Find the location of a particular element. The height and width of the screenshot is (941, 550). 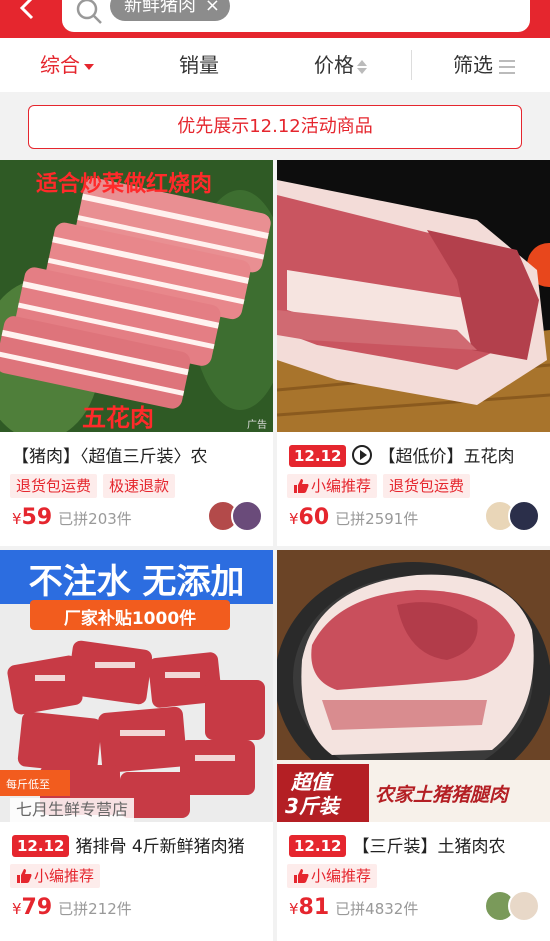

promo-banner: 优先展示12.12活动商品 is located at coordinates (275, 127).